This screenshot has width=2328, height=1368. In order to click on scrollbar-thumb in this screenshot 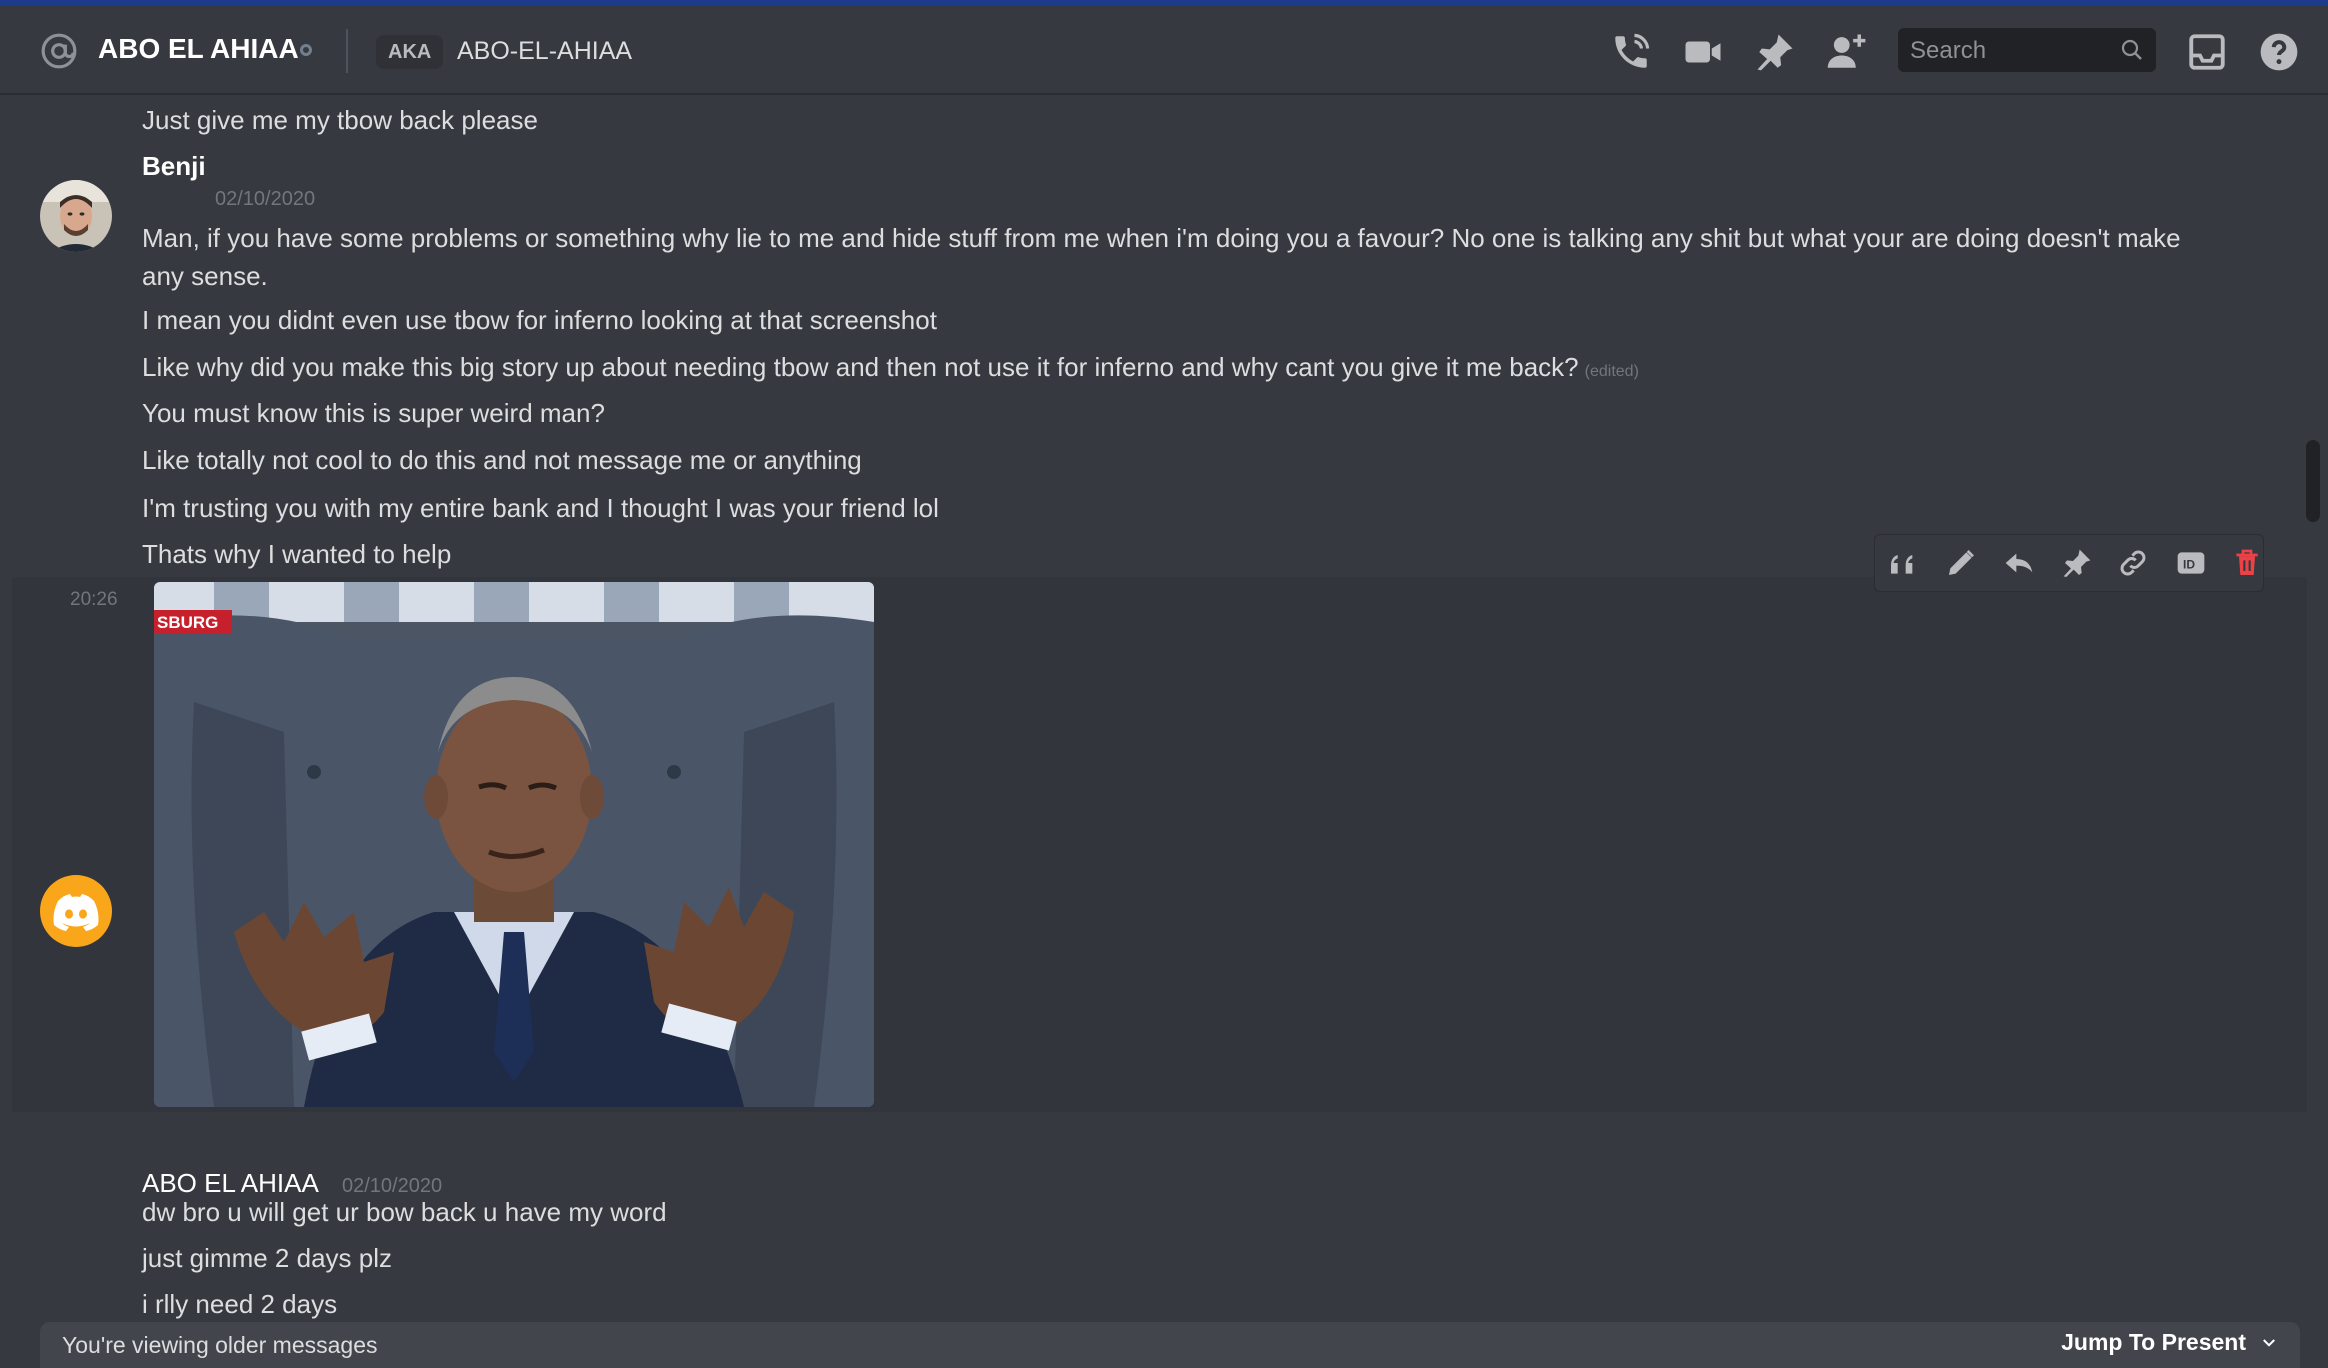, I will do `click(2313, 481)`.